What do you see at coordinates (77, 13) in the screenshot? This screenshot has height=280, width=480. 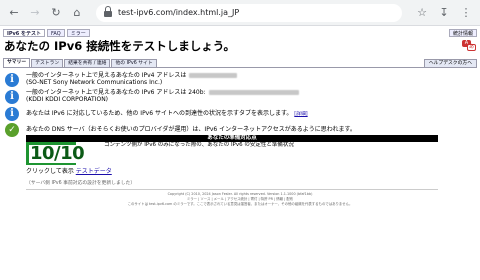 I see `home-icon: ⌂` at bounding box center [77, 13].